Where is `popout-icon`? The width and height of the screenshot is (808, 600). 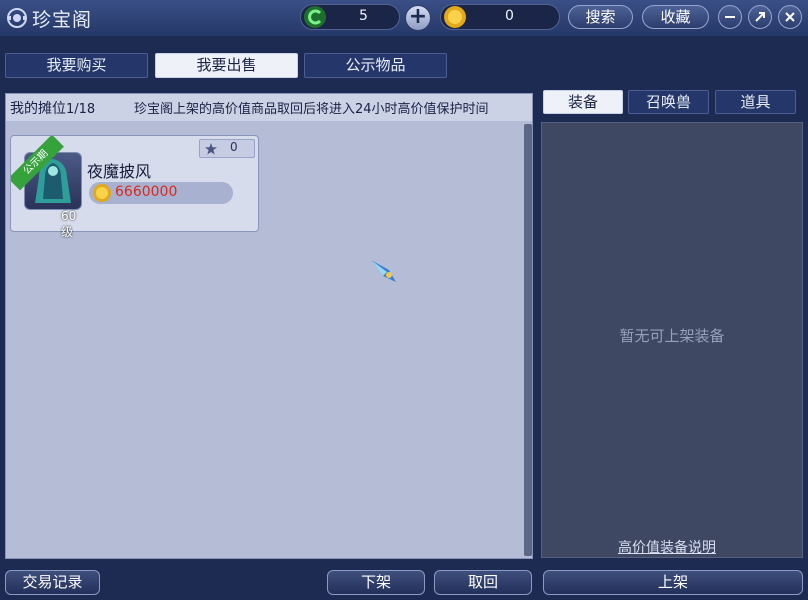
popout-icon is located at coordinates (760, 17).